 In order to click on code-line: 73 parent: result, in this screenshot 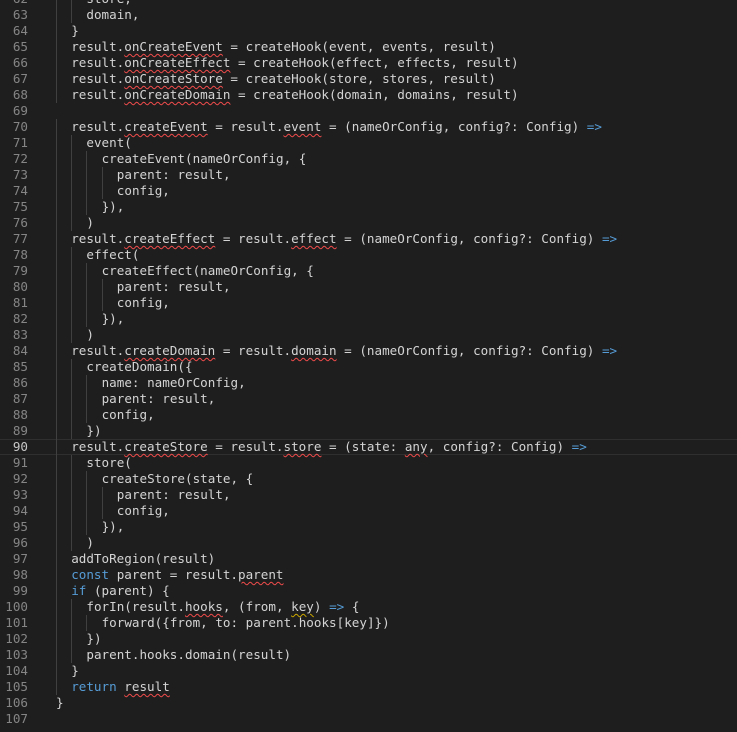, I will do `click(368, 175)`.